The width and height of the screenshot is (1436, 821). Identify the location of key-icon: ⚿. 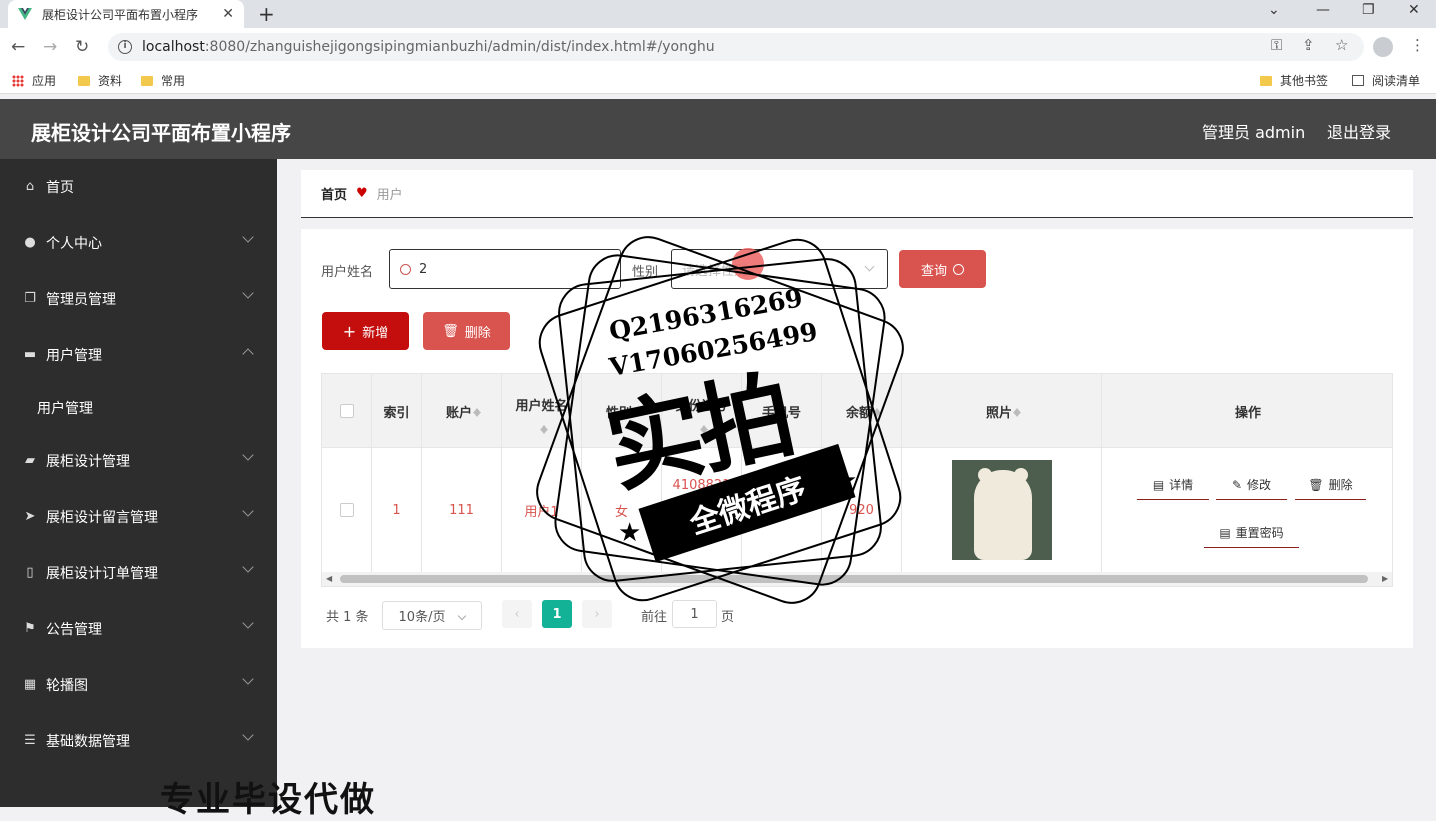
(1276, 45).